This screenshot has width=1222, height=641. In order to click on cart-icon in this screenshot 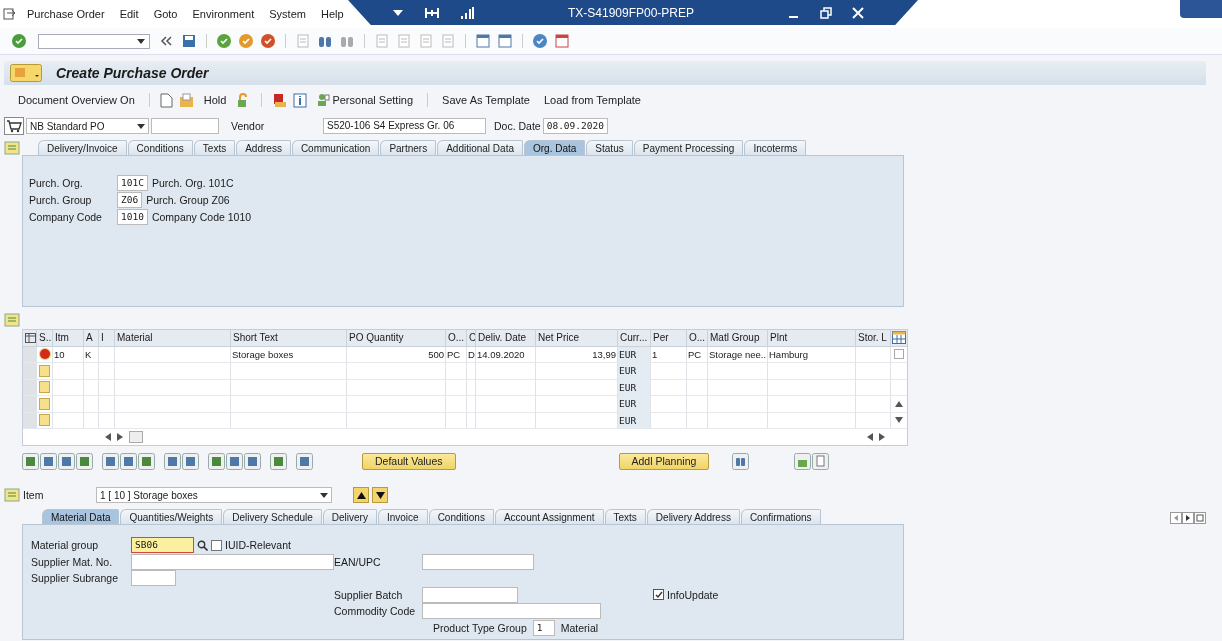, I will do `click(14, 126)`.